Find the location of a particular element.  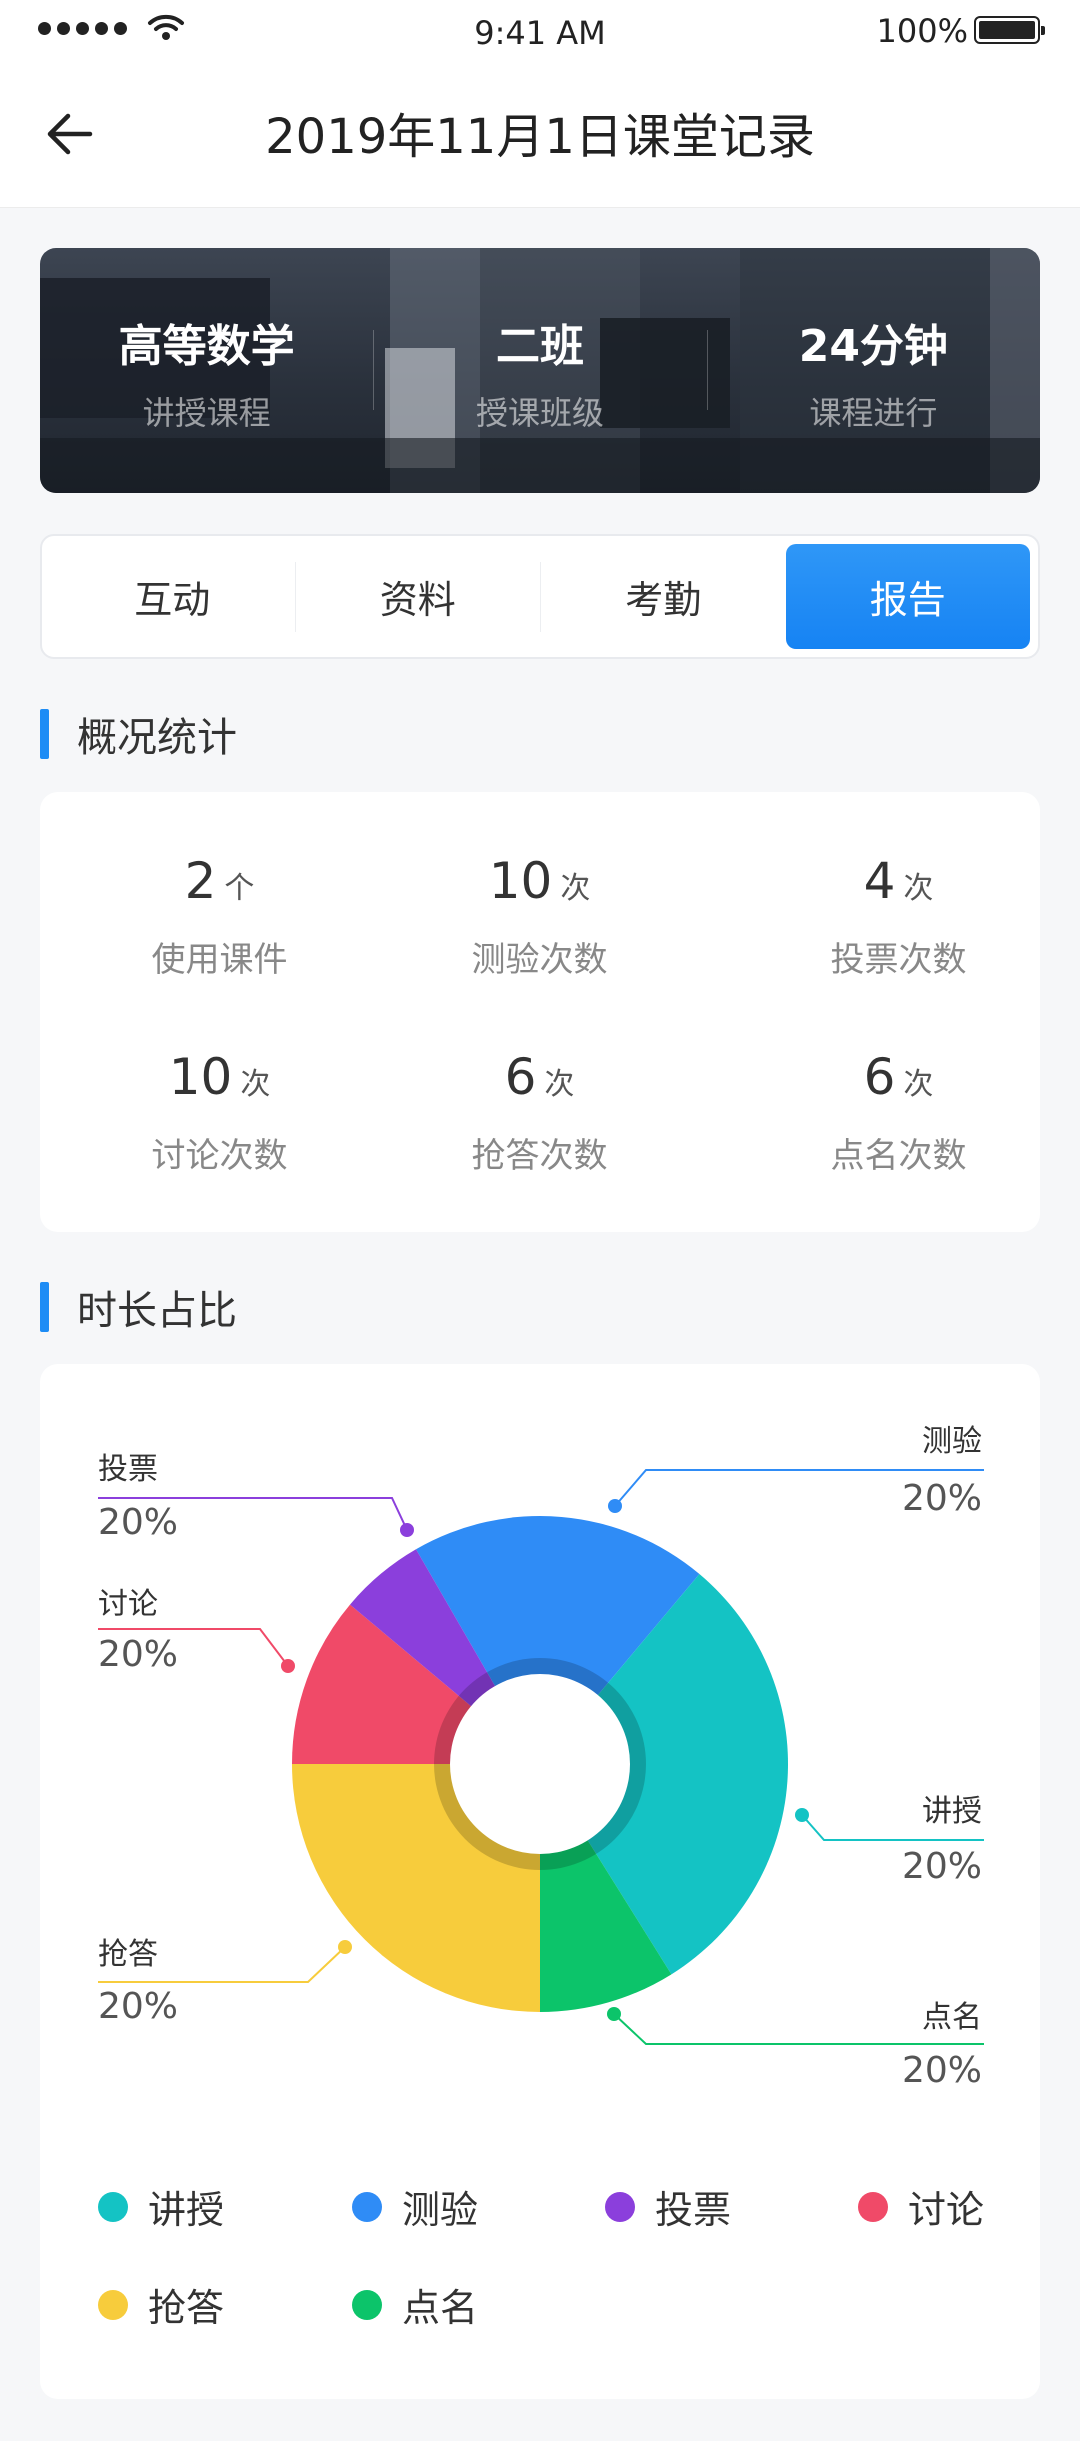

duration-section-title: 时长占比 is located at coordinates (138, 1307).